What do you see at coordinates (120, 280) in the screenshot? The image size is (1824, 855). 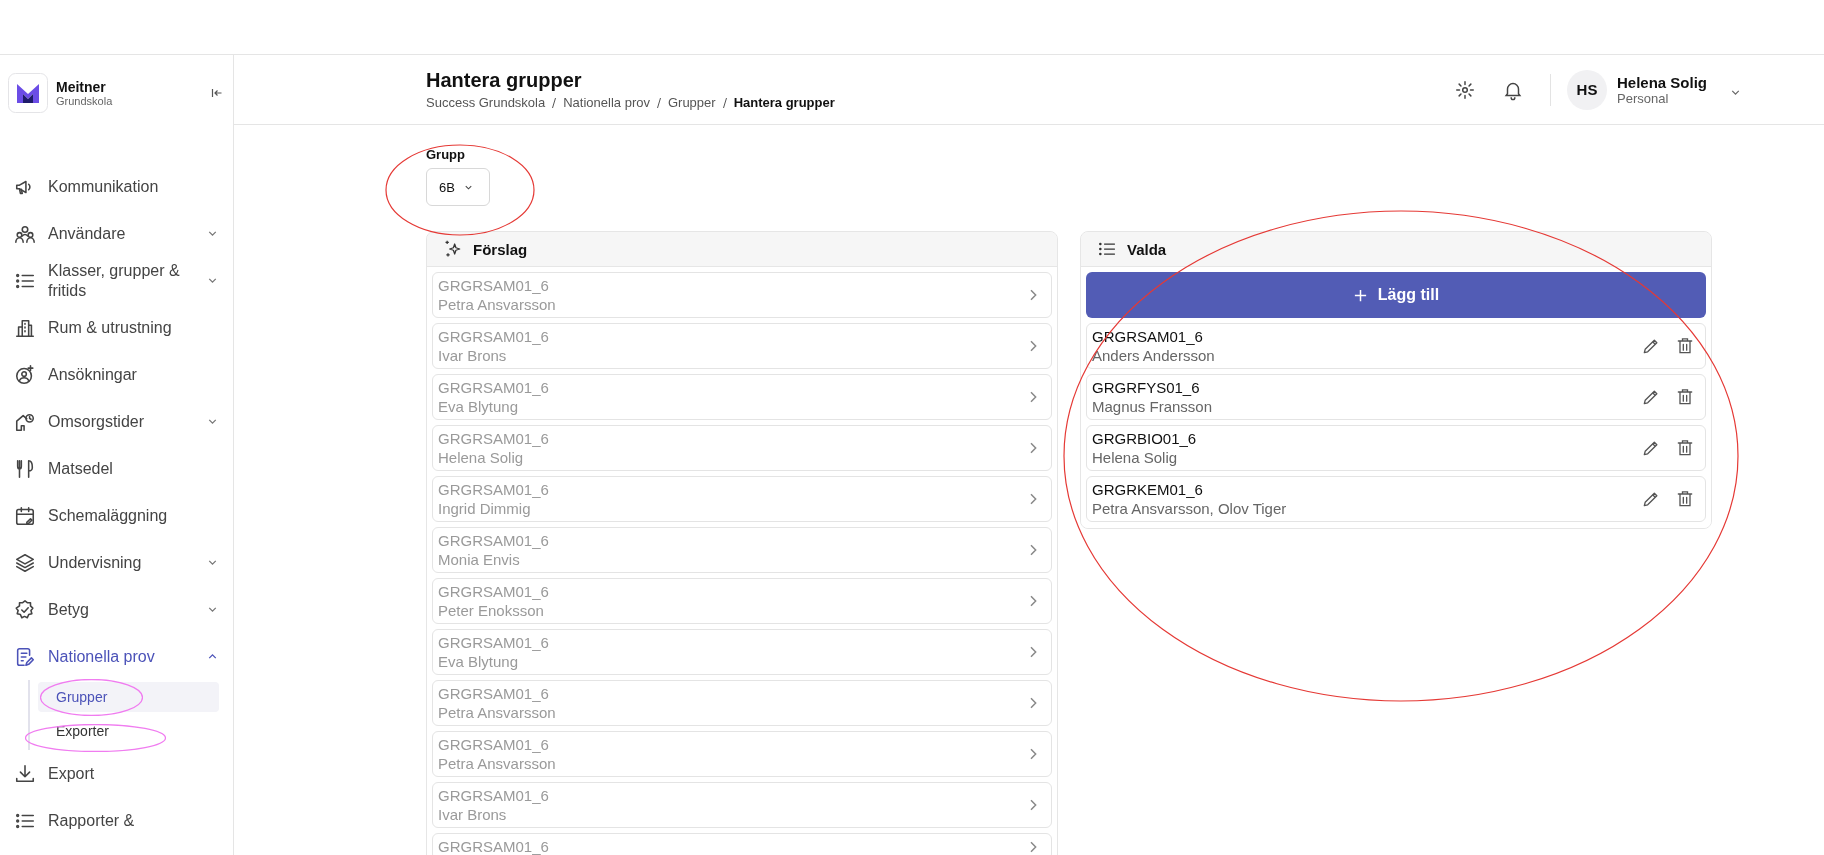 I see `nav-item: Klasser, grupper & fritids` at bounding box center [120, 280].